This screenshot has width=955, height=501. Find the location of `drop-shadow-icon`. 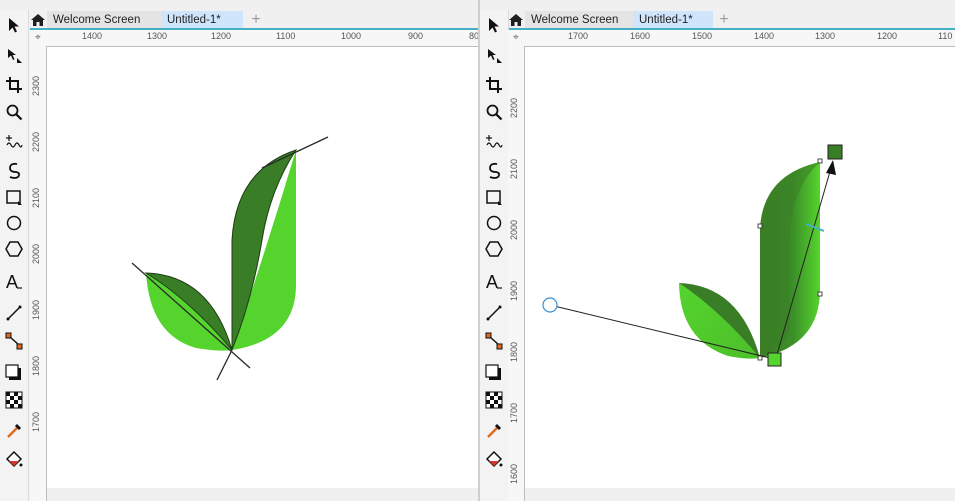

drop-shadow-icon is located at coordinates (13, 372).